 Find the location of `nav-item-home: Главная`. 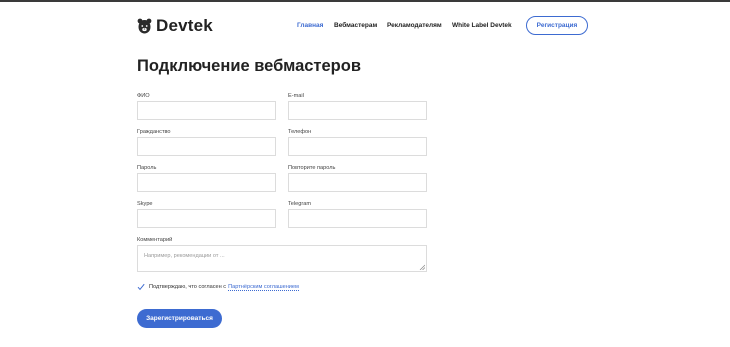

nav-item-home: Главная is located at coordinates (310, 25).